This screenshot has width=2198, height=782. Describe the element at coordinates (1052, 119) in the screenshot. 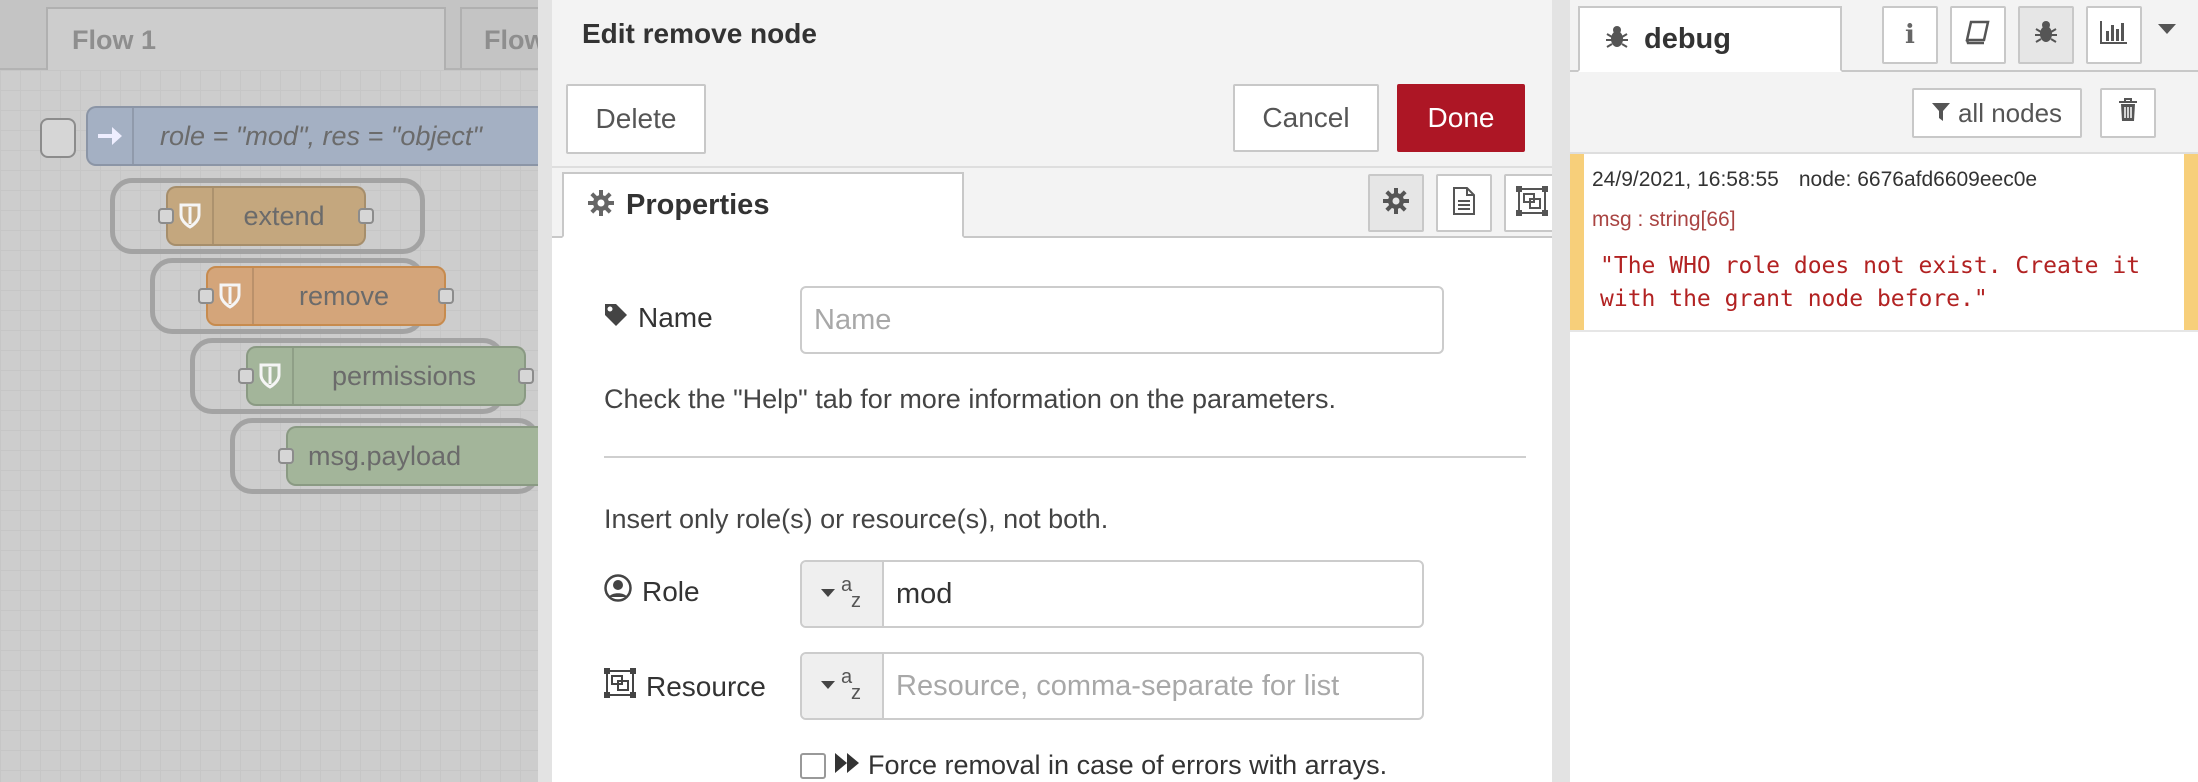

I see `tray-toolbar: Delete Cancel Done` at that location.